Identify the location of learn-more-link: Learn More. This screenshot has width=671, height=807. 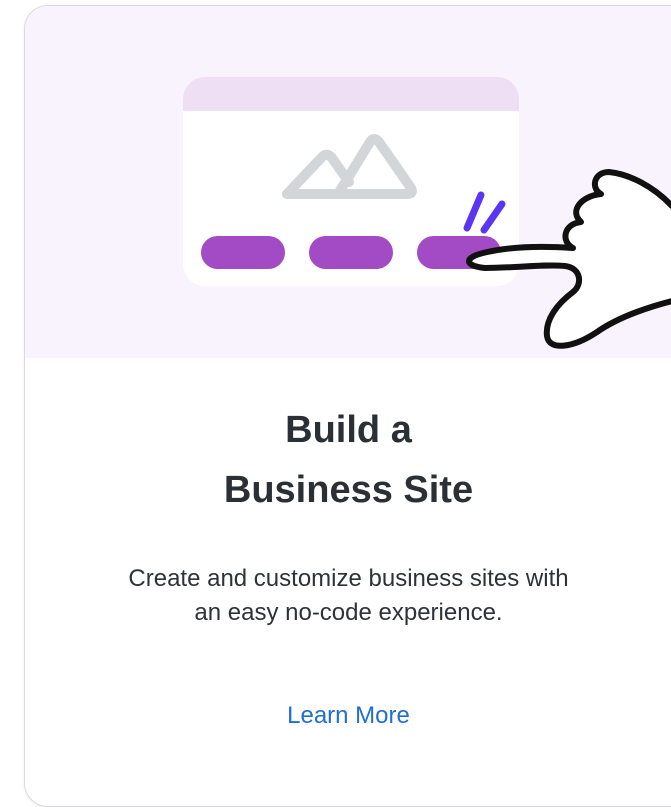
(348, 716).